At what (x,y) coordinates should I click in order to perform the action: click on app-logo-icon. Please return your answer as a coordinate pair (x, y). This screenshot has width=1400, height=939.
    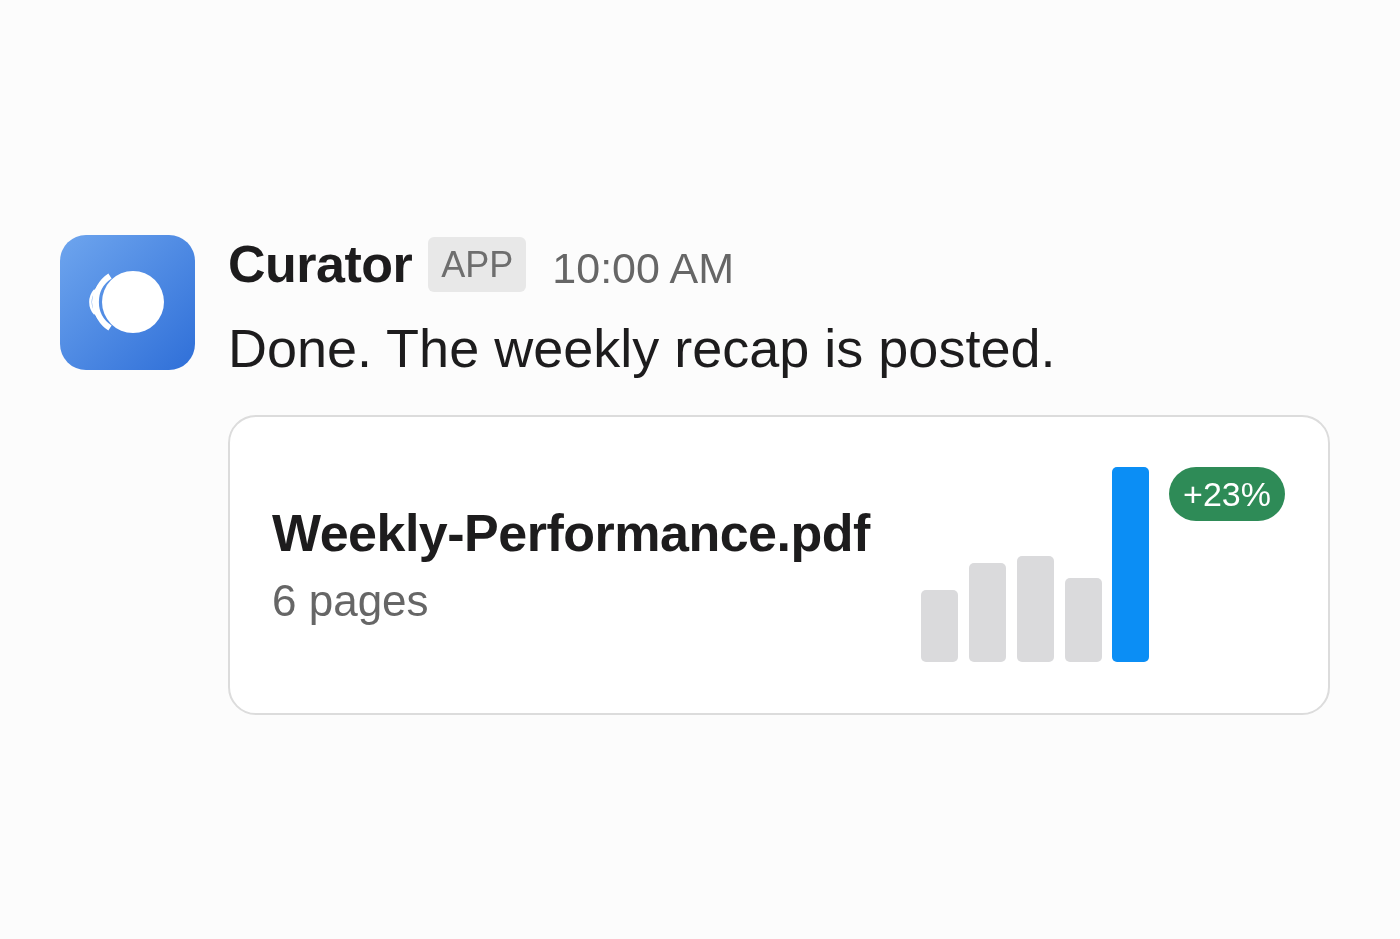
    Looking at the image, I should click on (127, 302).